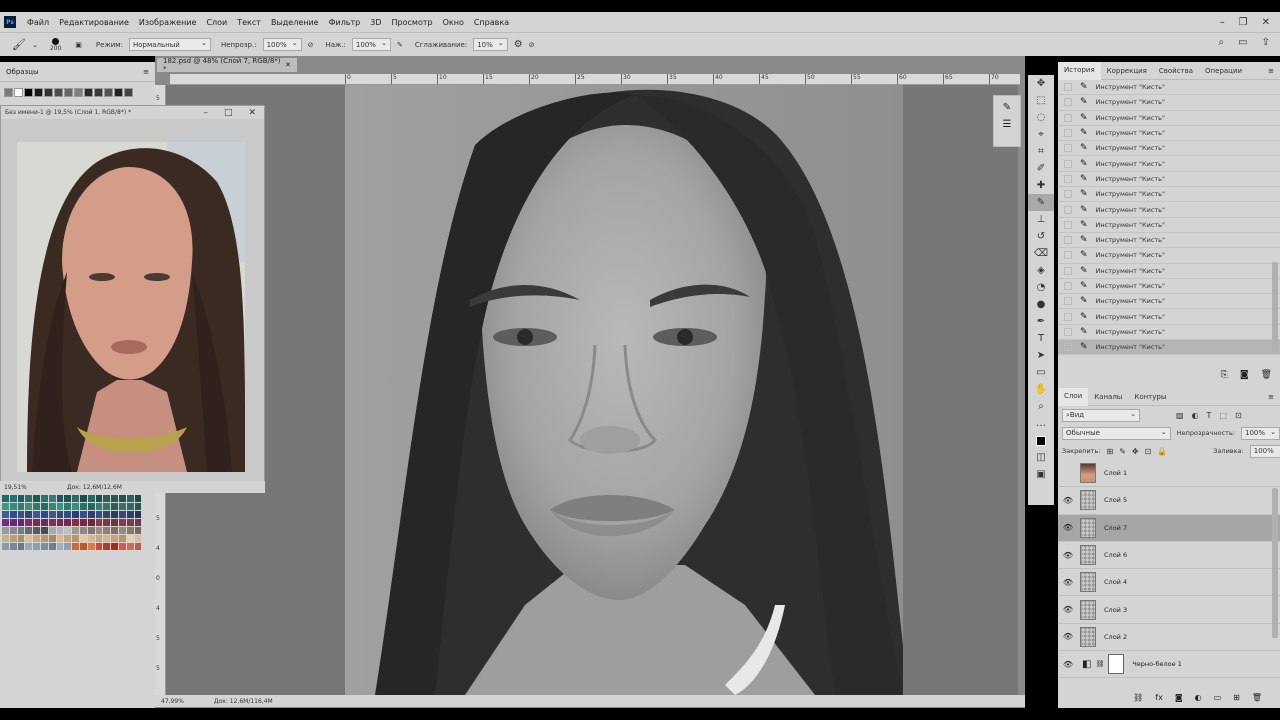 The image size is (1280, 720). I want to click on color-swatches-icon, so click(1041, 440).